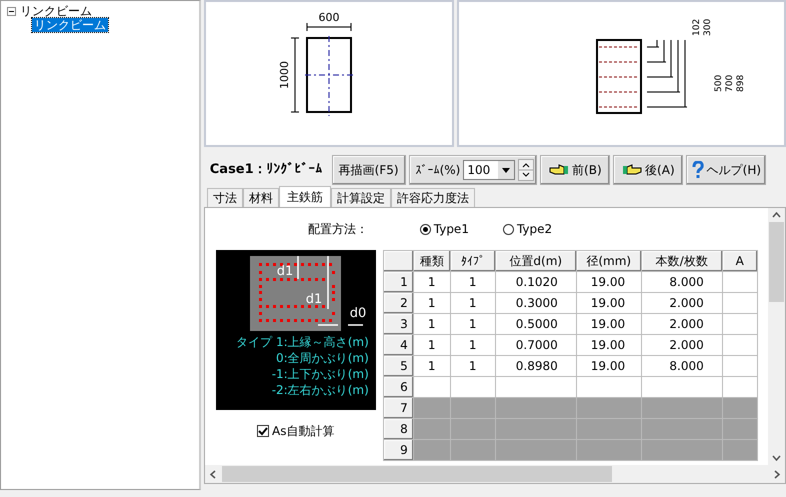 Image resolution: width=786 pixels, height=497 pixels. I want to click on tab: 計算設定, so click(360, 197).